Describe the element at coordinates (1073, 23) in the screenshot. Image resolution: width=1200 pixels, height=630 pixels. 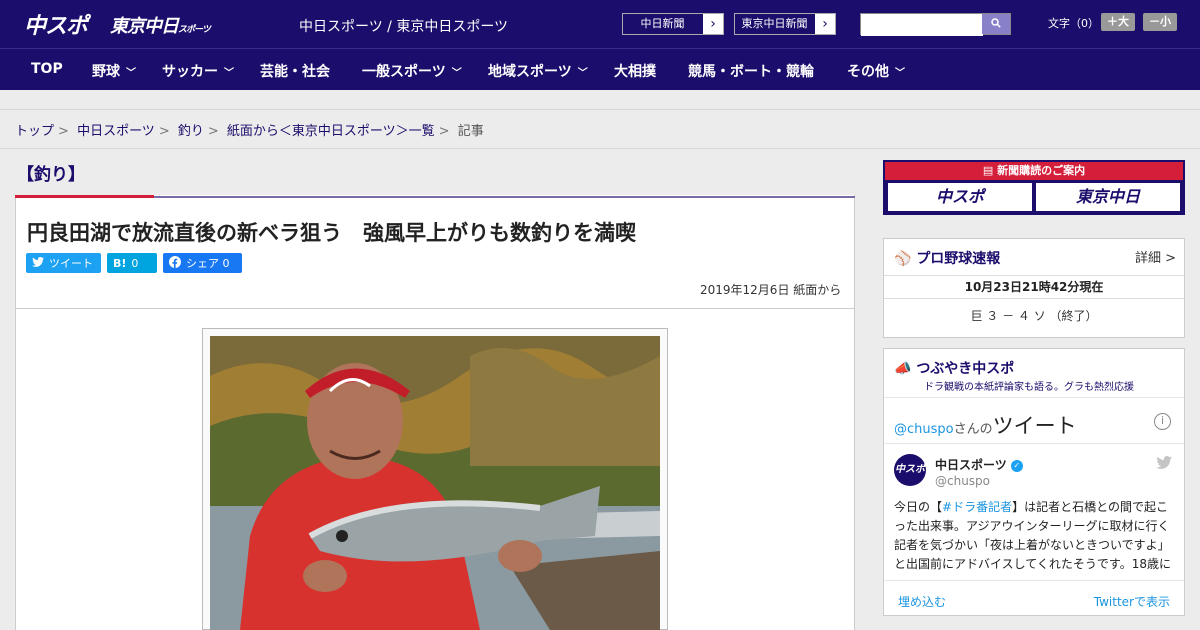
I see `font-size-label: 文字（0）` at that location.